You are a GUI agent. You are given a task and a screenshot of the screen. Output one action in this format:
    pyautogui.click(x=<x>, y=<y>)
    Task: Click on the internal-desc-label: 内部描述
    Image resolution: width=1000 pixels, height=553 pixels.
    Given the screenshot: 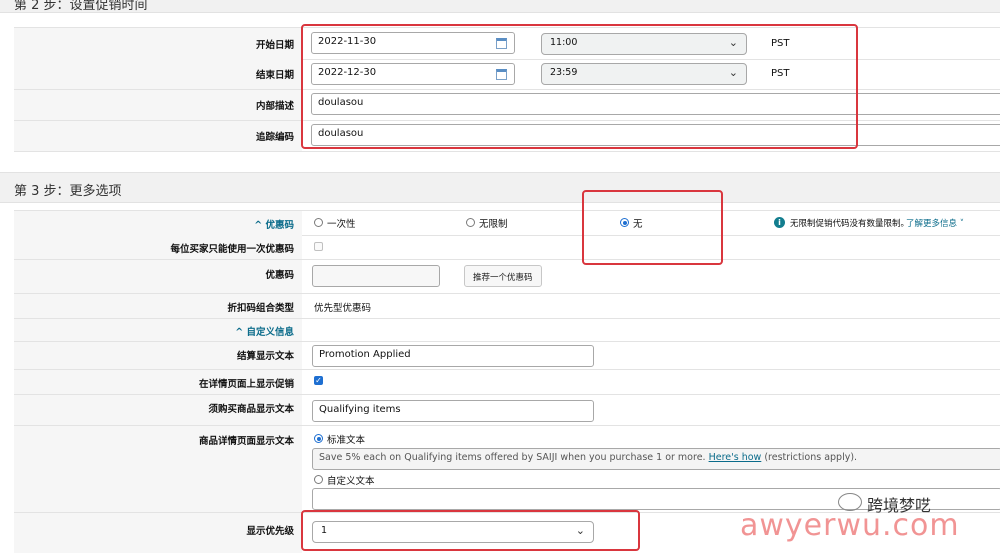 What is the action you would take?
    pyautogui.click(x=158, y=105)
    